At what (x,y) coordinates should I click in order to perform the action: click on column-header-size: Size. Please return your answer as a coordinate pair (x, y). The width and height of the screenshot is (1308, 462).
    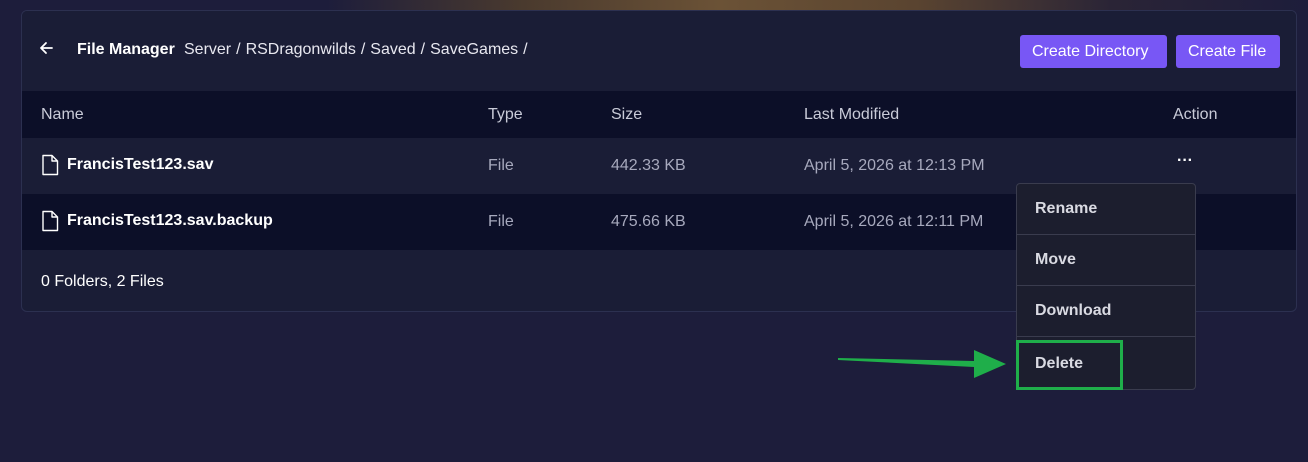
    Looking at the image, I should click on (626, 115).